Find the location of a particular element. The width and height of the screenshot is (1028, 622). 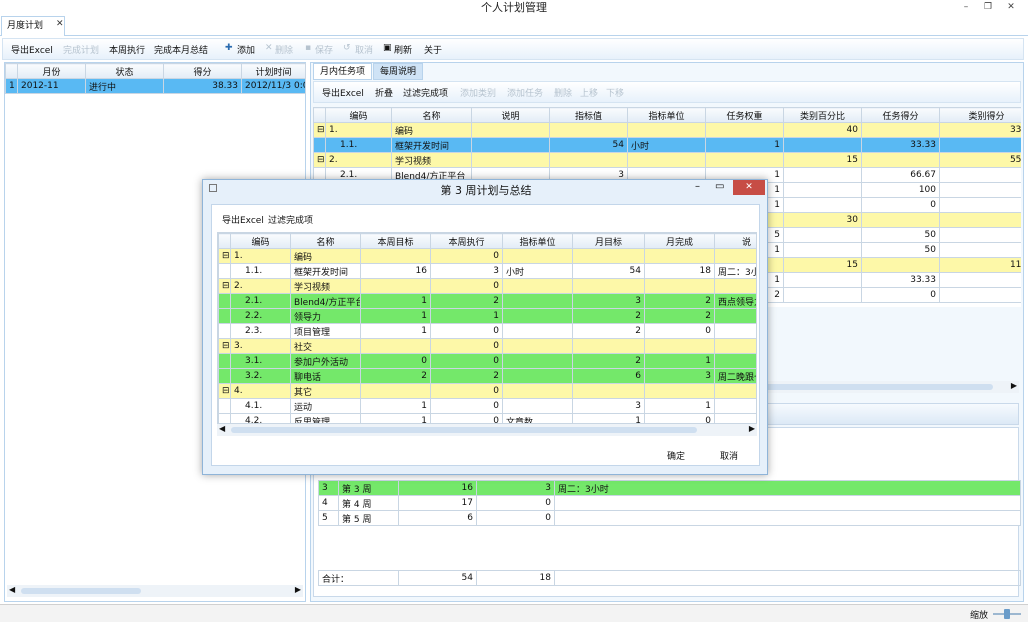

dialog-cell-code: 4. is located at coordinates (260, 391).